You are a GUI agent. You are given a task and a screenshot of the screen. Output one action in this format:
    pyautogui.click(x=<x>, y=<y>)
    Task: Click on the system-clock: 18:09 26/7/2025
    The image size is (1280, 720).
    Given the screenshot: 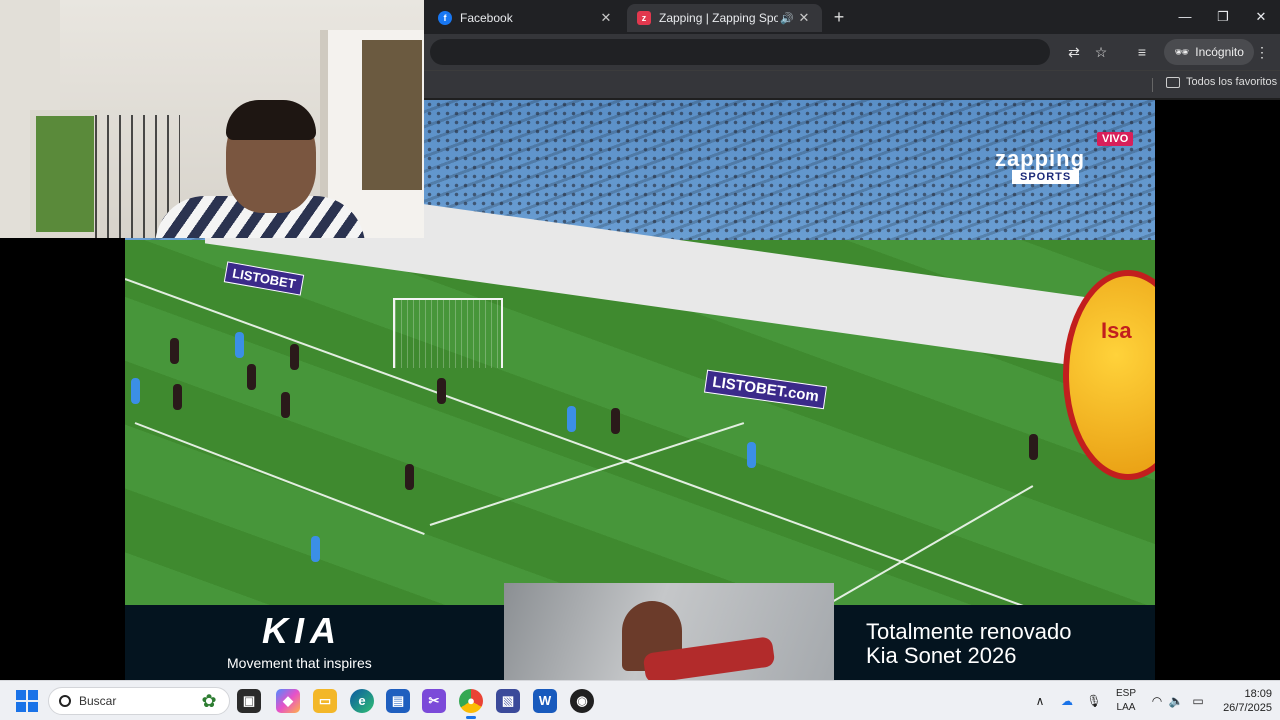 What is the action you would take?
    pyautogui.click(x=1247, y=701)
    